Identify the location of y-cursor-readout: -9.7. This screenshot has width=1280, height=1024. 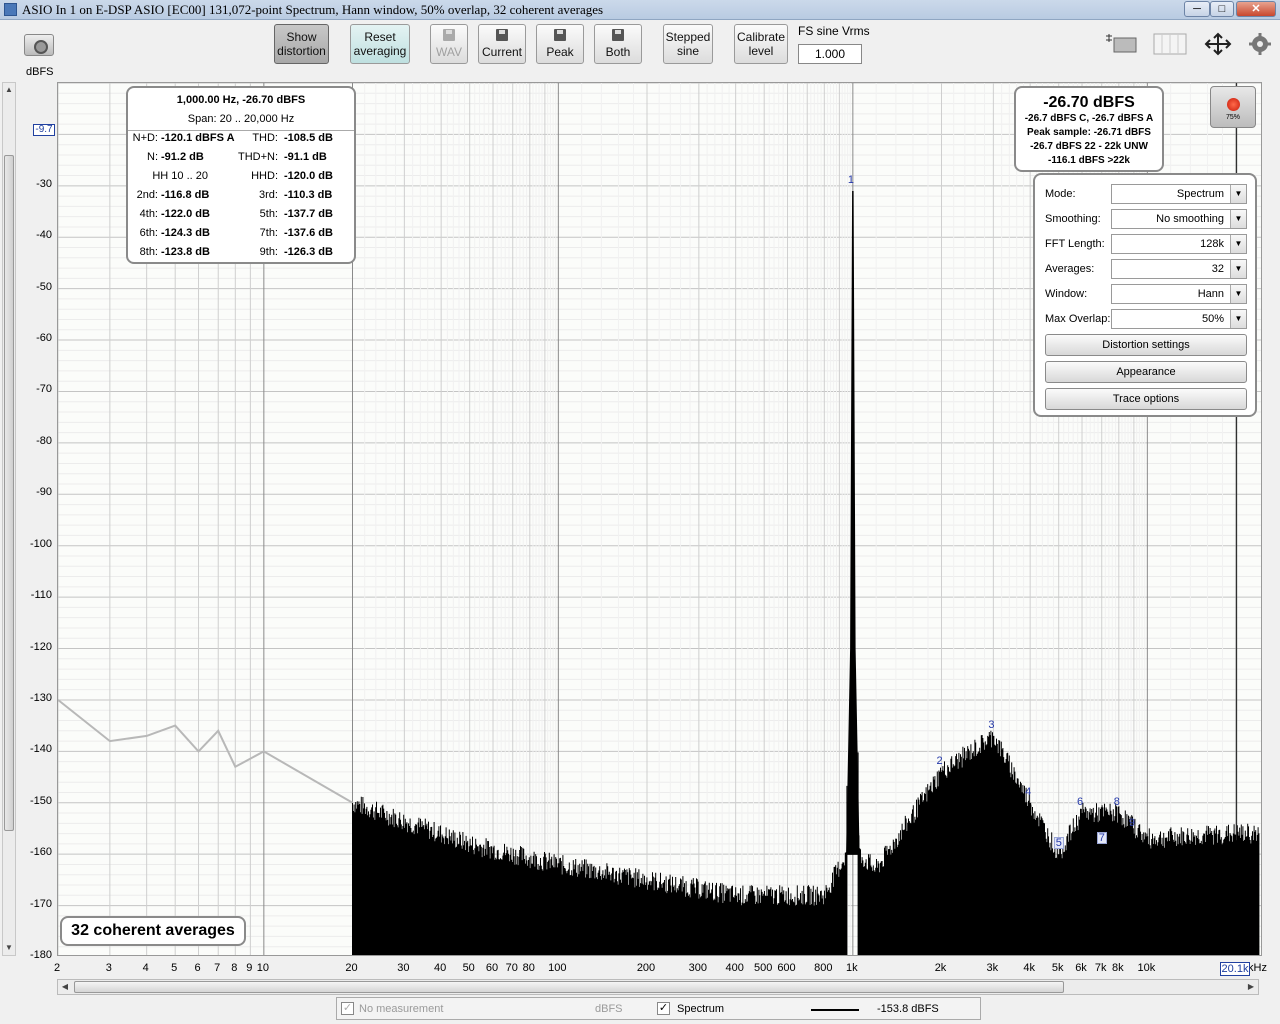
(44, 130).